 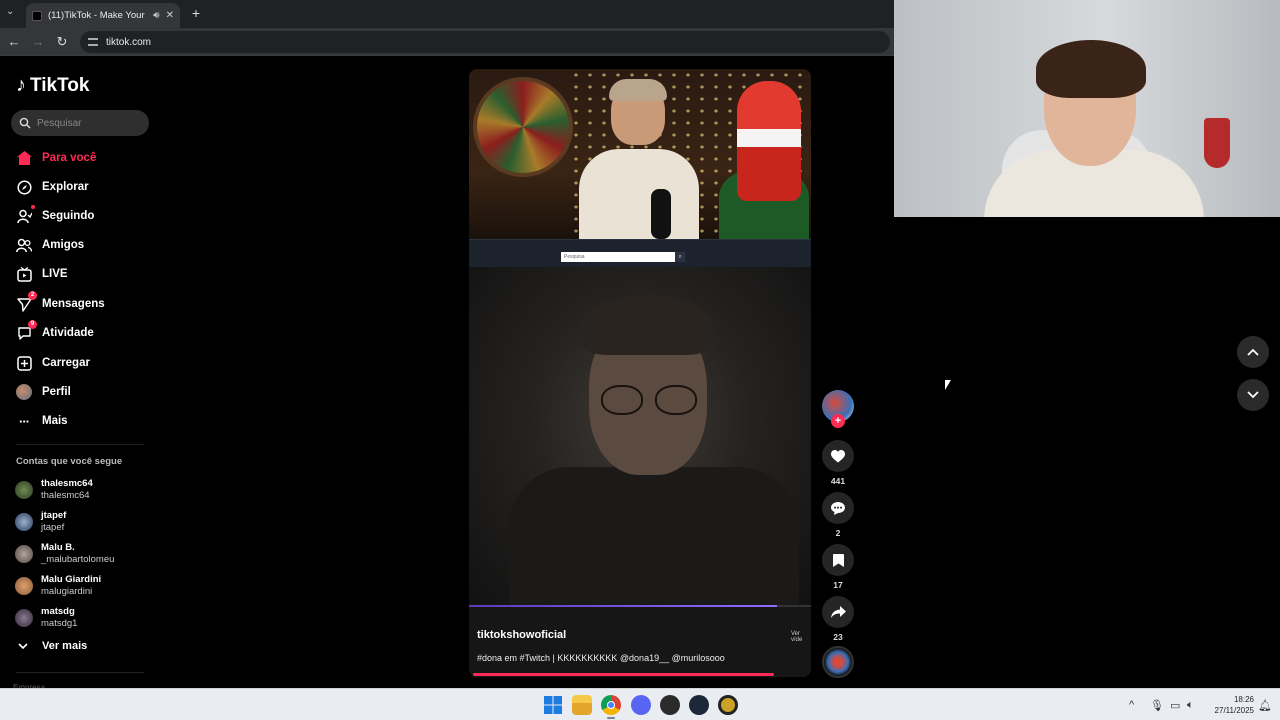 What do you see at coordinates (699, 705) in the screenshot?
I see `steam-icon` at bounding box center [699, 705].